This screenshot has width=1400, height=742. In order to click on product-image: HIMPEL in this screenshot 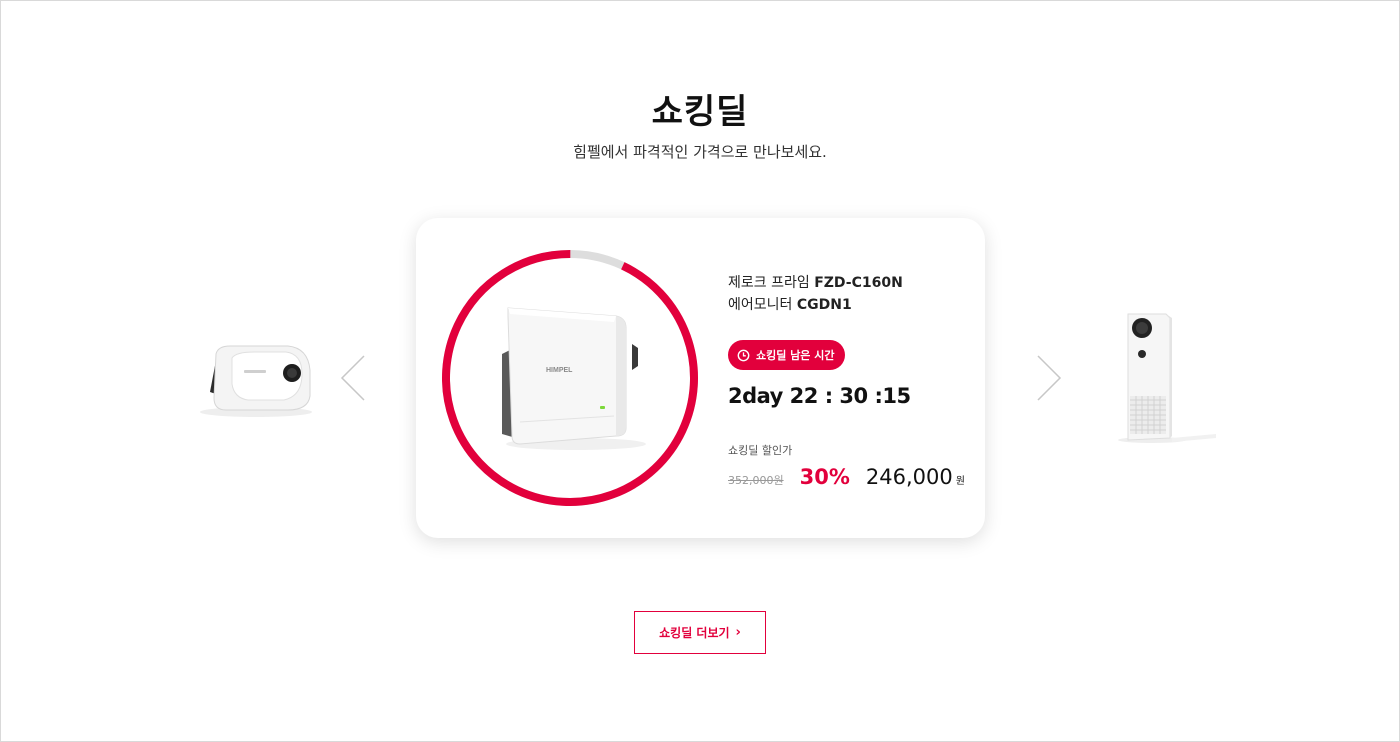, I will do `click(571, 373)`.